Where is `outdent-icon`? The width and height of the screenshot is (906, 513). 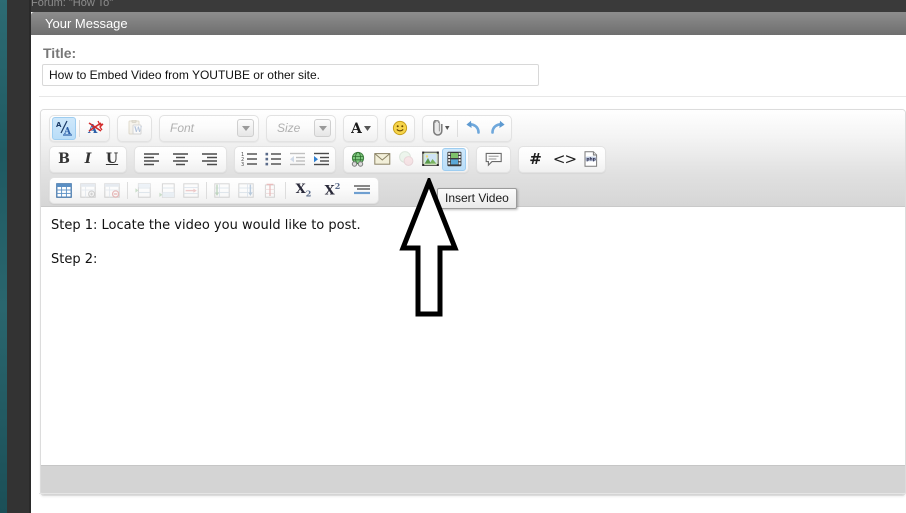
outdent-icon is located at coordinates (297, 159).